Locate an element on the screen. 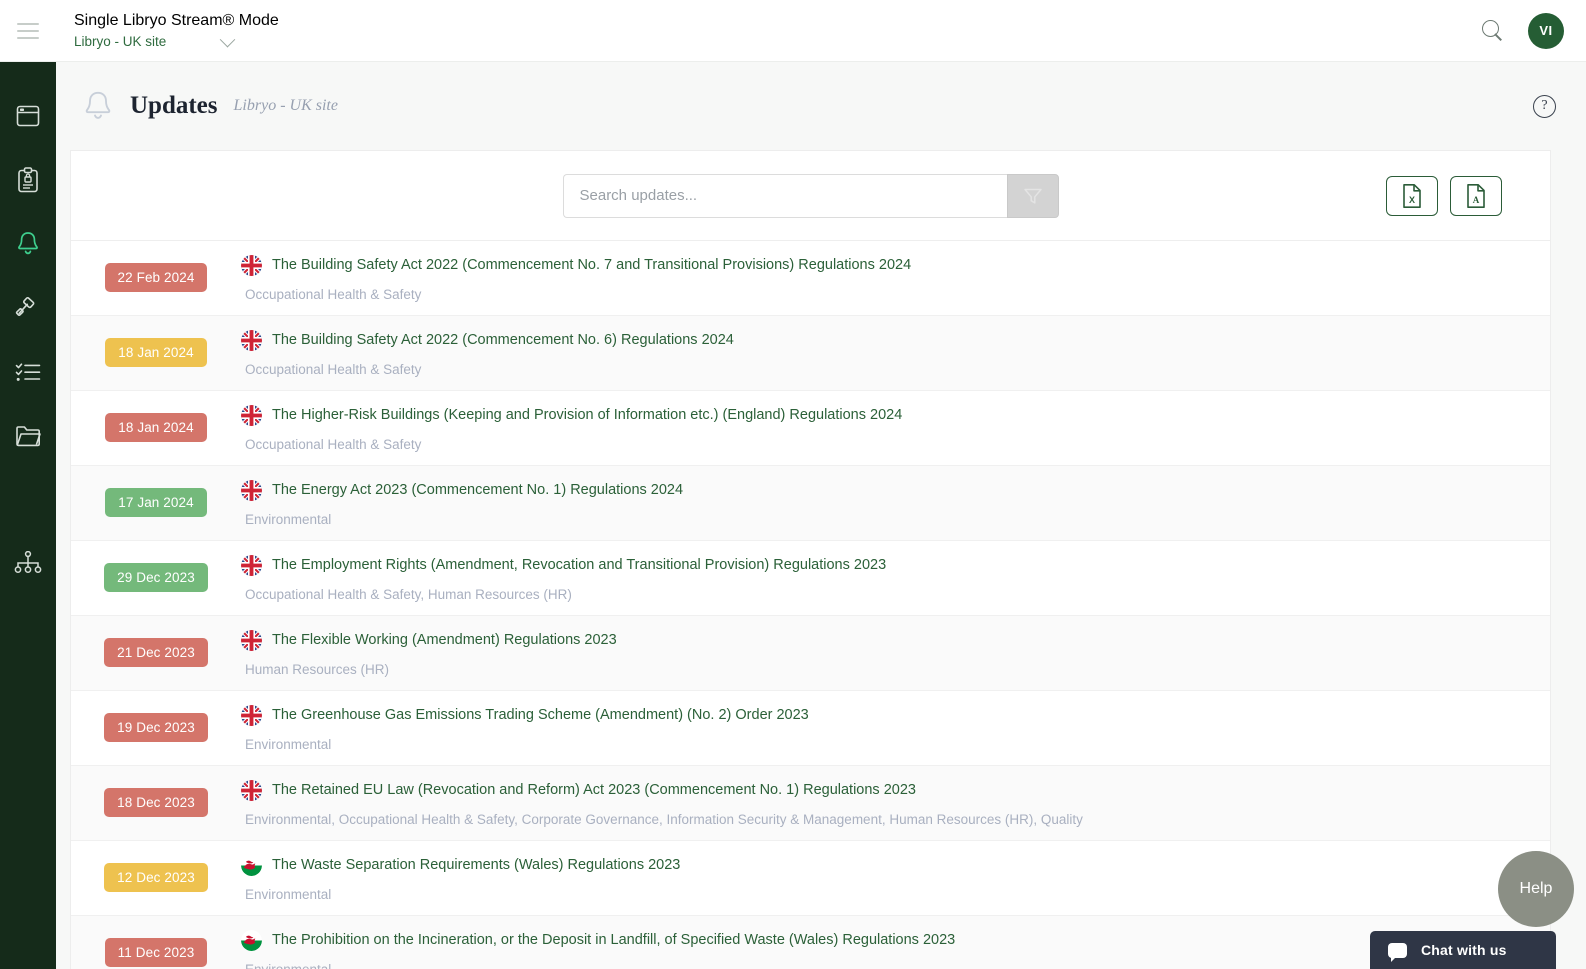 The height and width of the screenshot is (969, 1586). export-buttons: X A is located at coordinates (1444, 195).